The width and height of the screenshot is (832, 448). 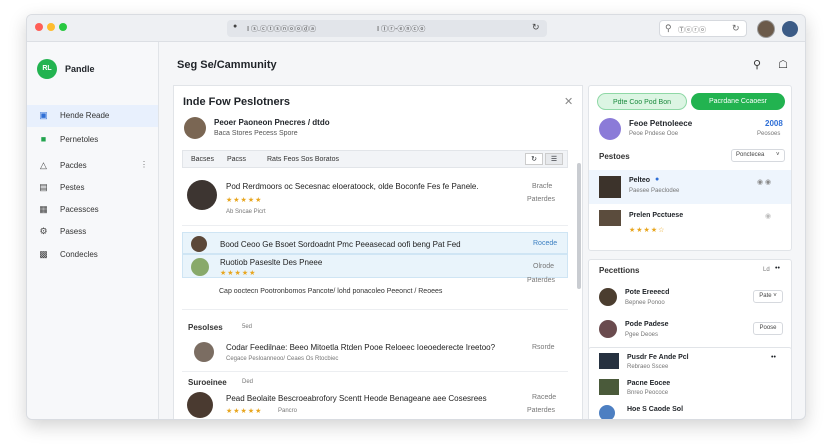 What do you see at coordinates (545, 243) in the screenshot?
I see `post-time: Rocede` at bounding box center [545, 243].